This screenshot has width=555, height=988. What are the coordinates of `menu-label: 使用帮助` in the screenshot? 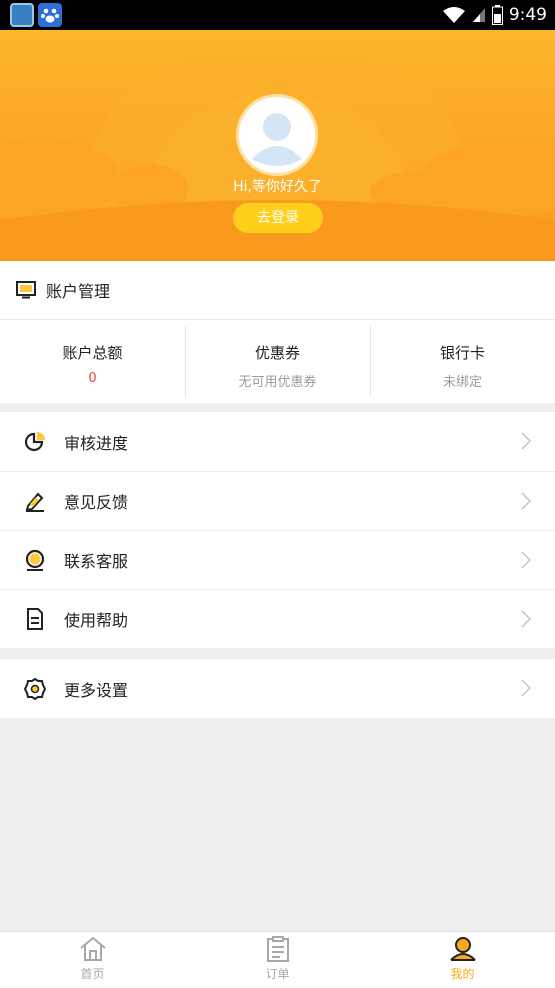 It's located at (96, 620).